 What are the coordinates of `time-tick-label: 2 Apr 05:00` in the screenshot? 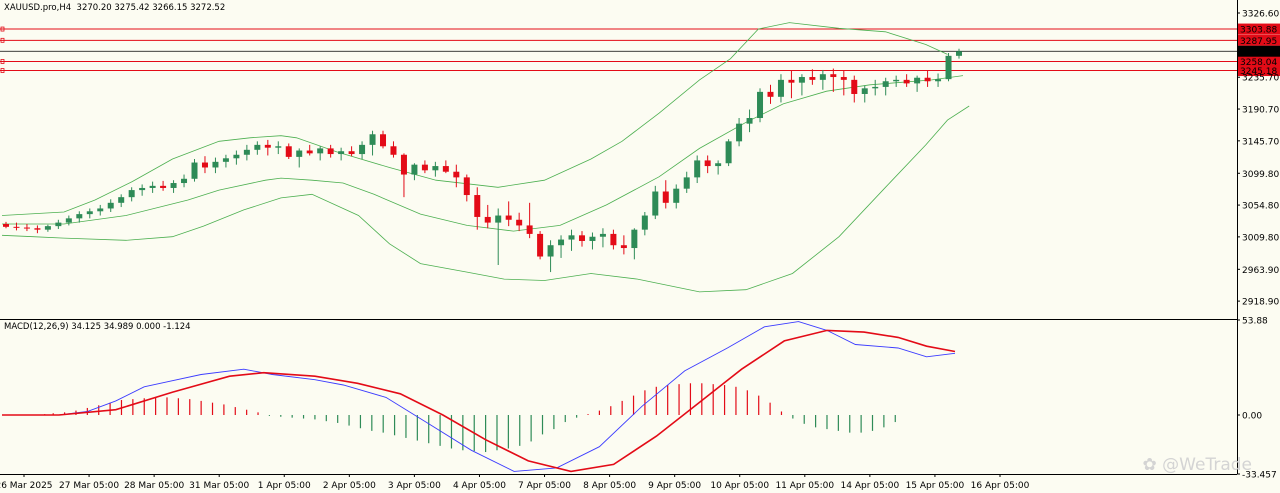 It's located at (349, 486).